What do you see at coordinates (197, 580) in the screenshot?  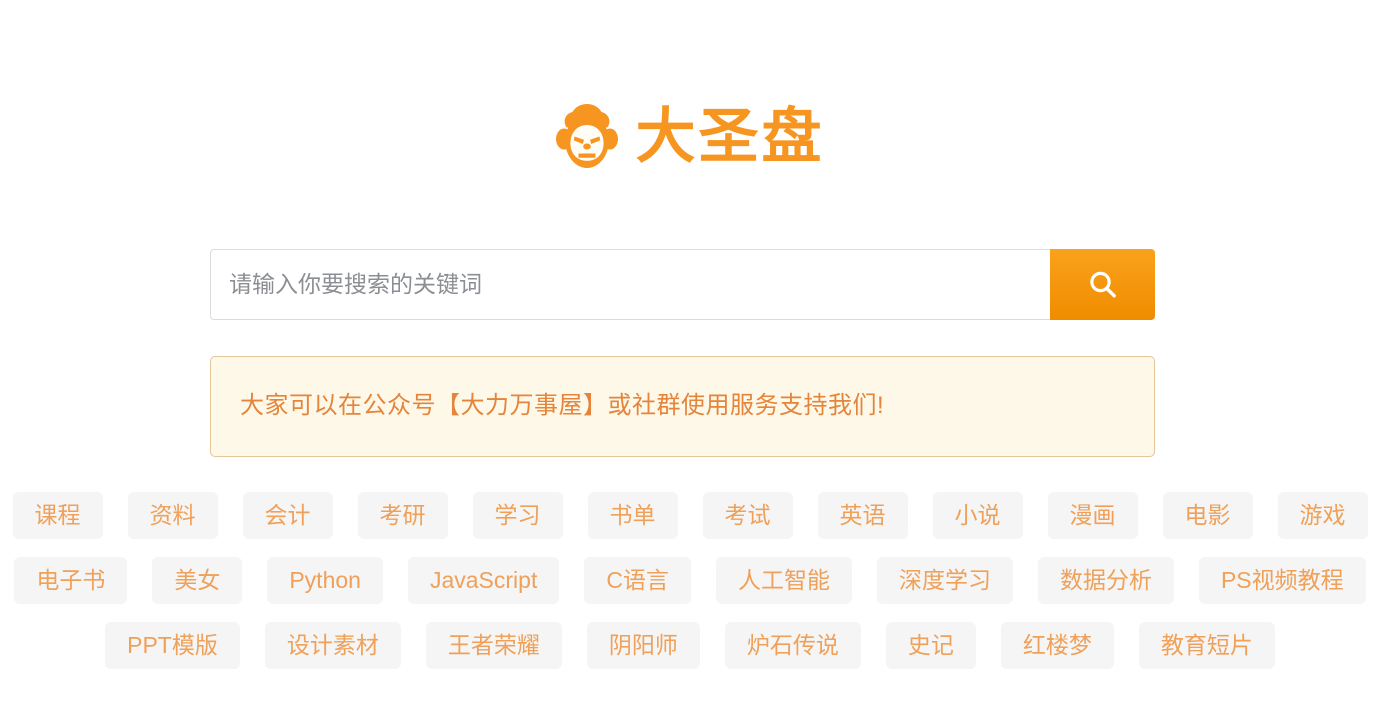 I see `tag-item: 美女` at bounding box center [197, 580].